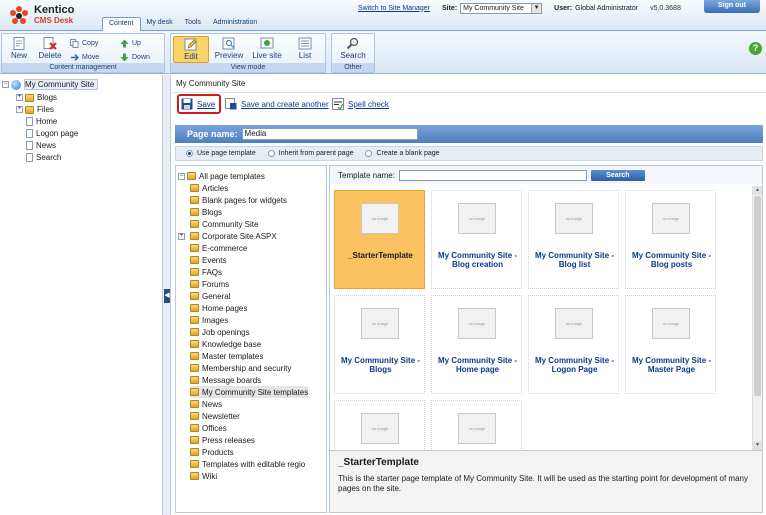 This screenshot has width=766, height=515. I want to click on category-item: Wiki, so click(203, 476).